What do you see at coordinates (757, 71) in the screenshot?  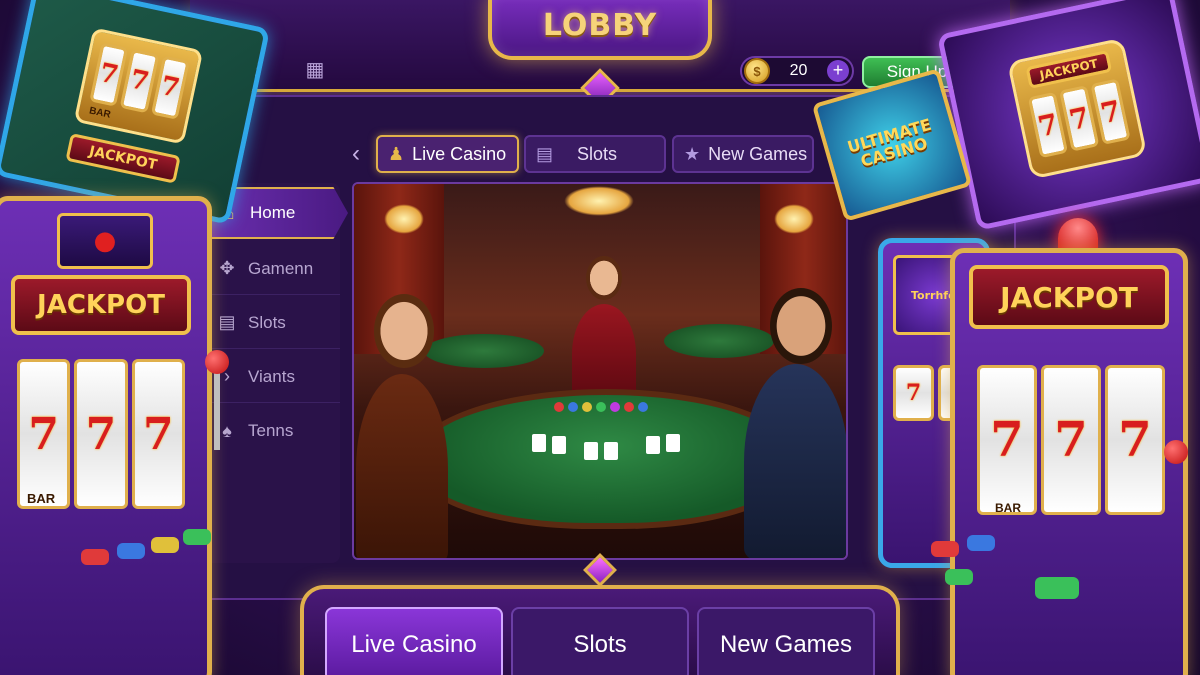 I see `coin-icon: $` at bounding box center [757, 71].